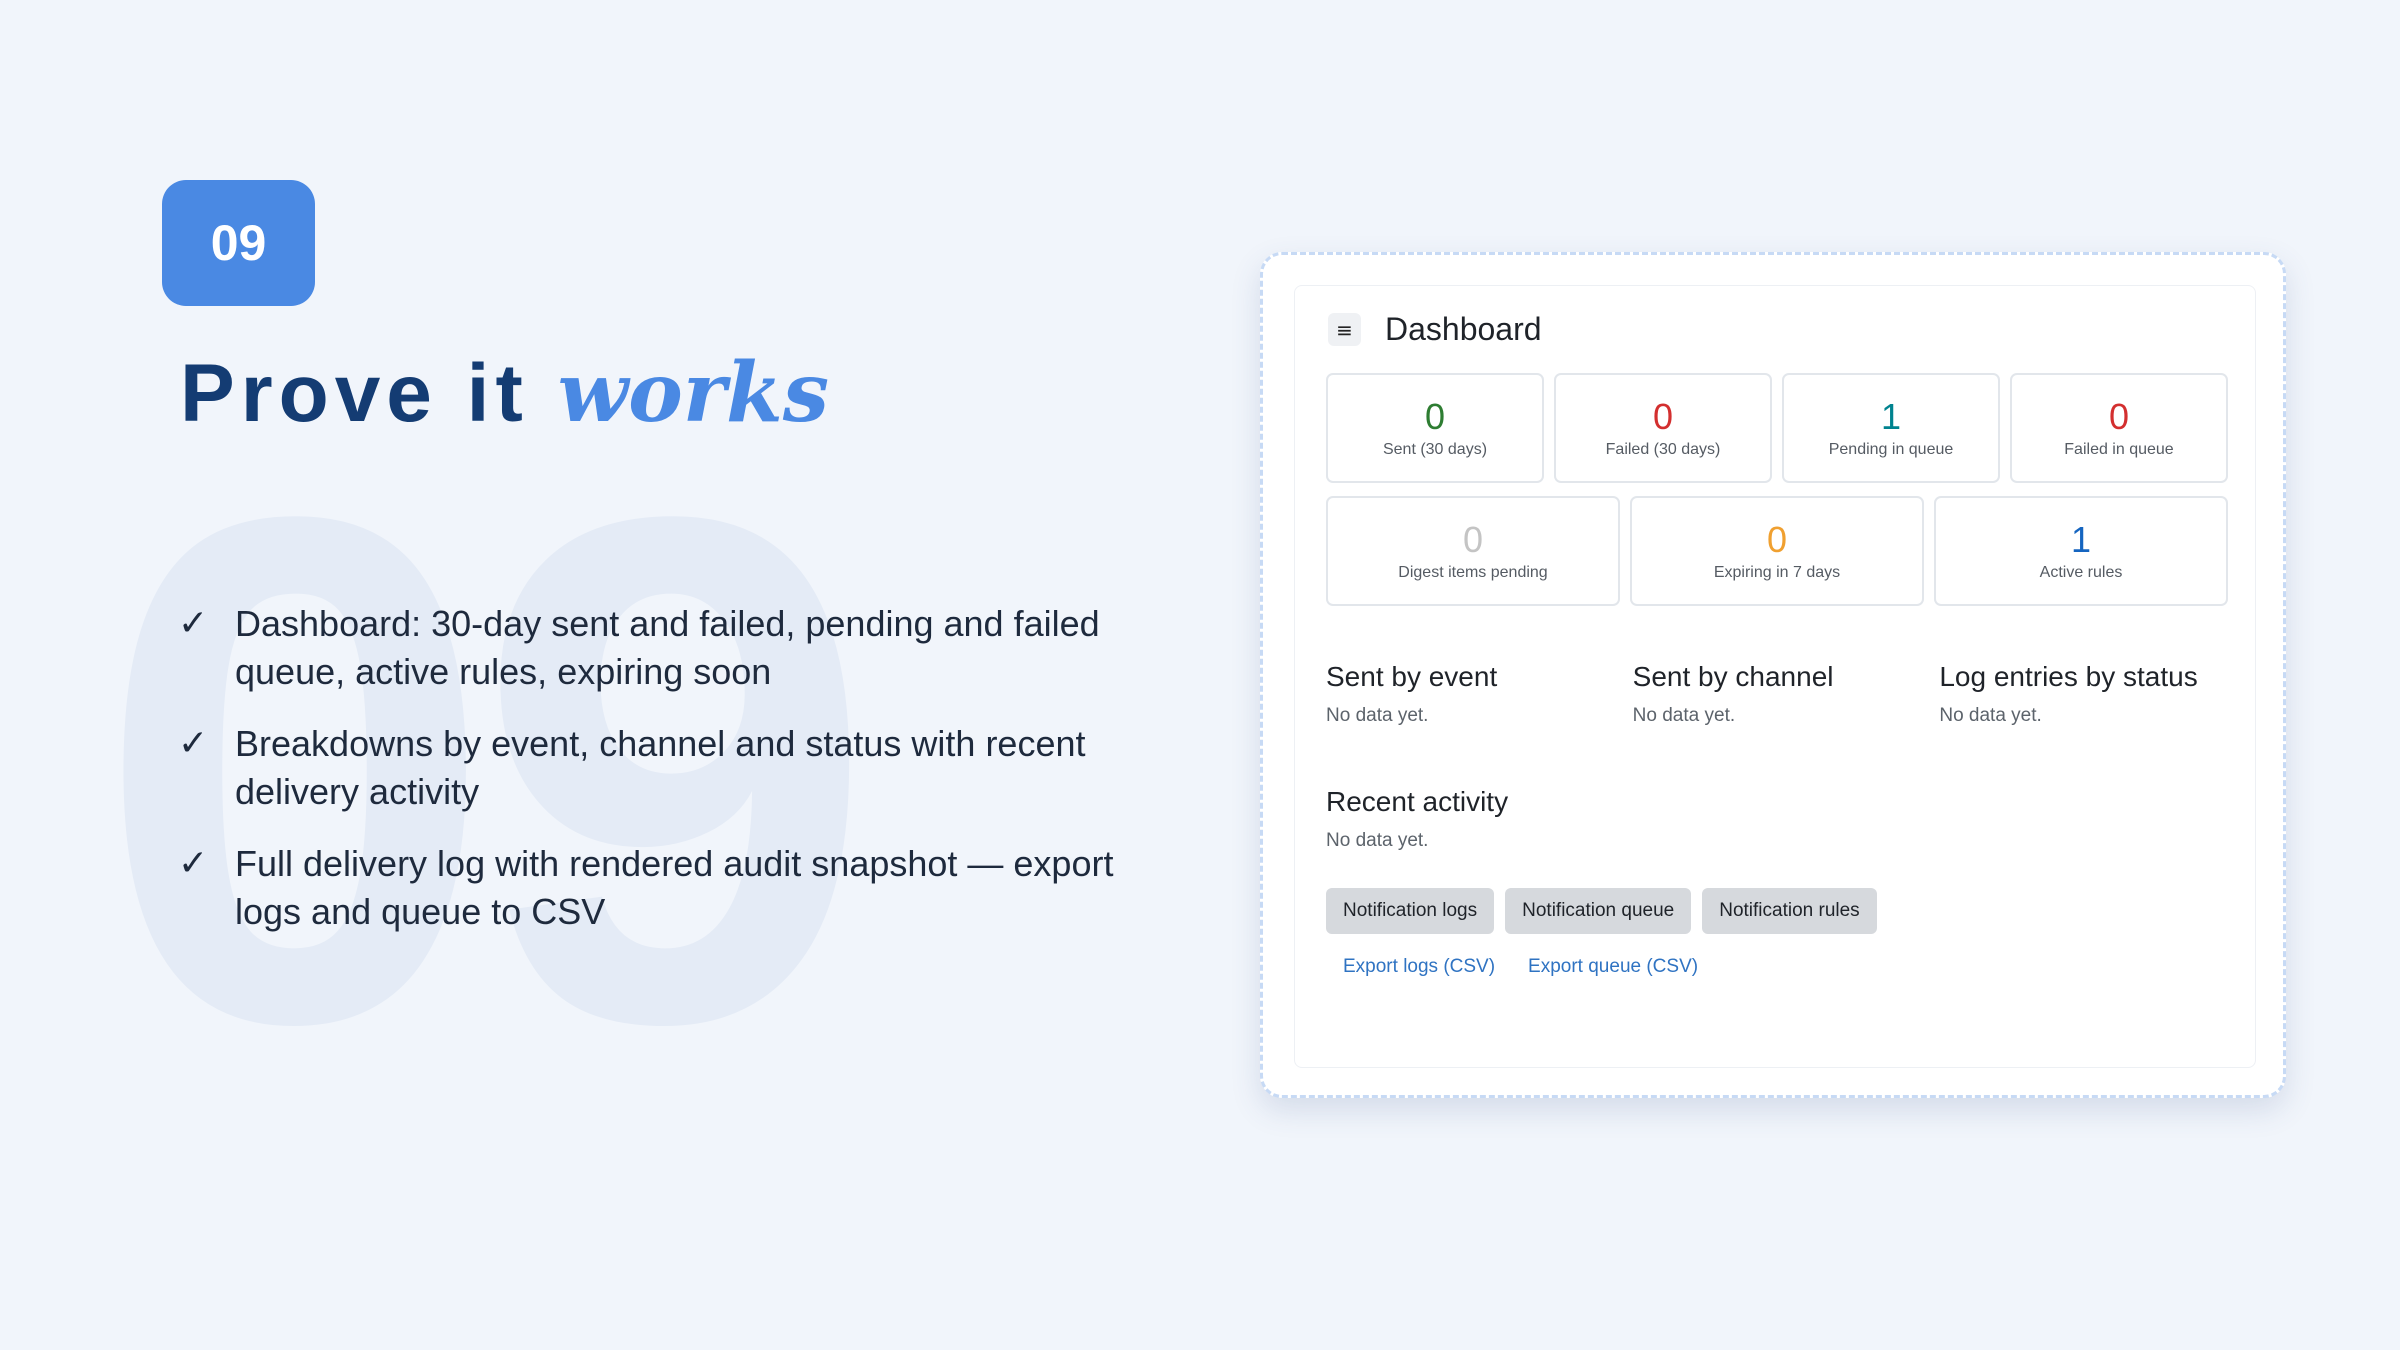  What do you see at coordinates (1613, 967) in the screenshot?
I see `export-queue-link: Export queue (CSV)` at bounding box center [1613, 967].